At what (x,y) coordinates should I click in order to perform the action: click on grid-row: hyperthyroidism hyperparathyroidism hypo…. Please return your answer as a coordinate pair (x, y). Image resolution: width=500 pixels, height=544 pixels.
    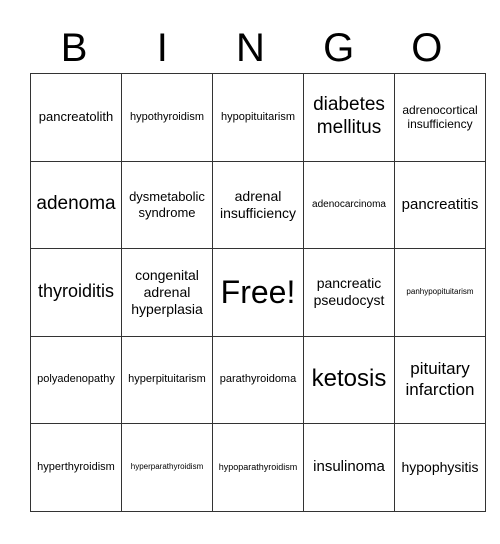
    Looking at the image, I should click on (258, 467).